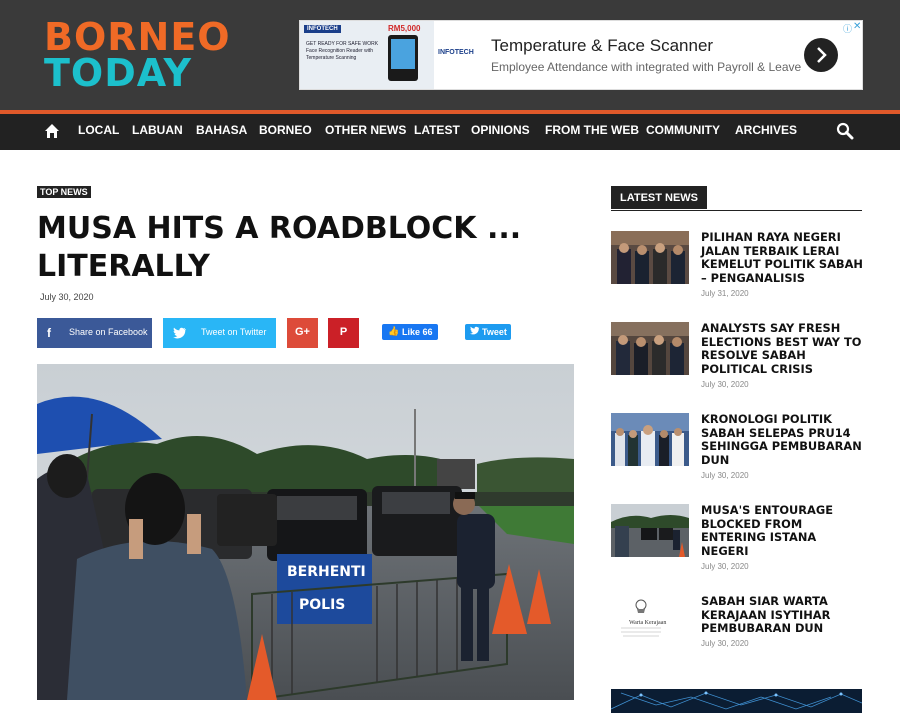 The height and width of the screenshot is (713, 900). What do you see at coordinates (118, 73) in the screenshot?
I see `logo-line-2: TODAY` at bounding box center [118, 73].